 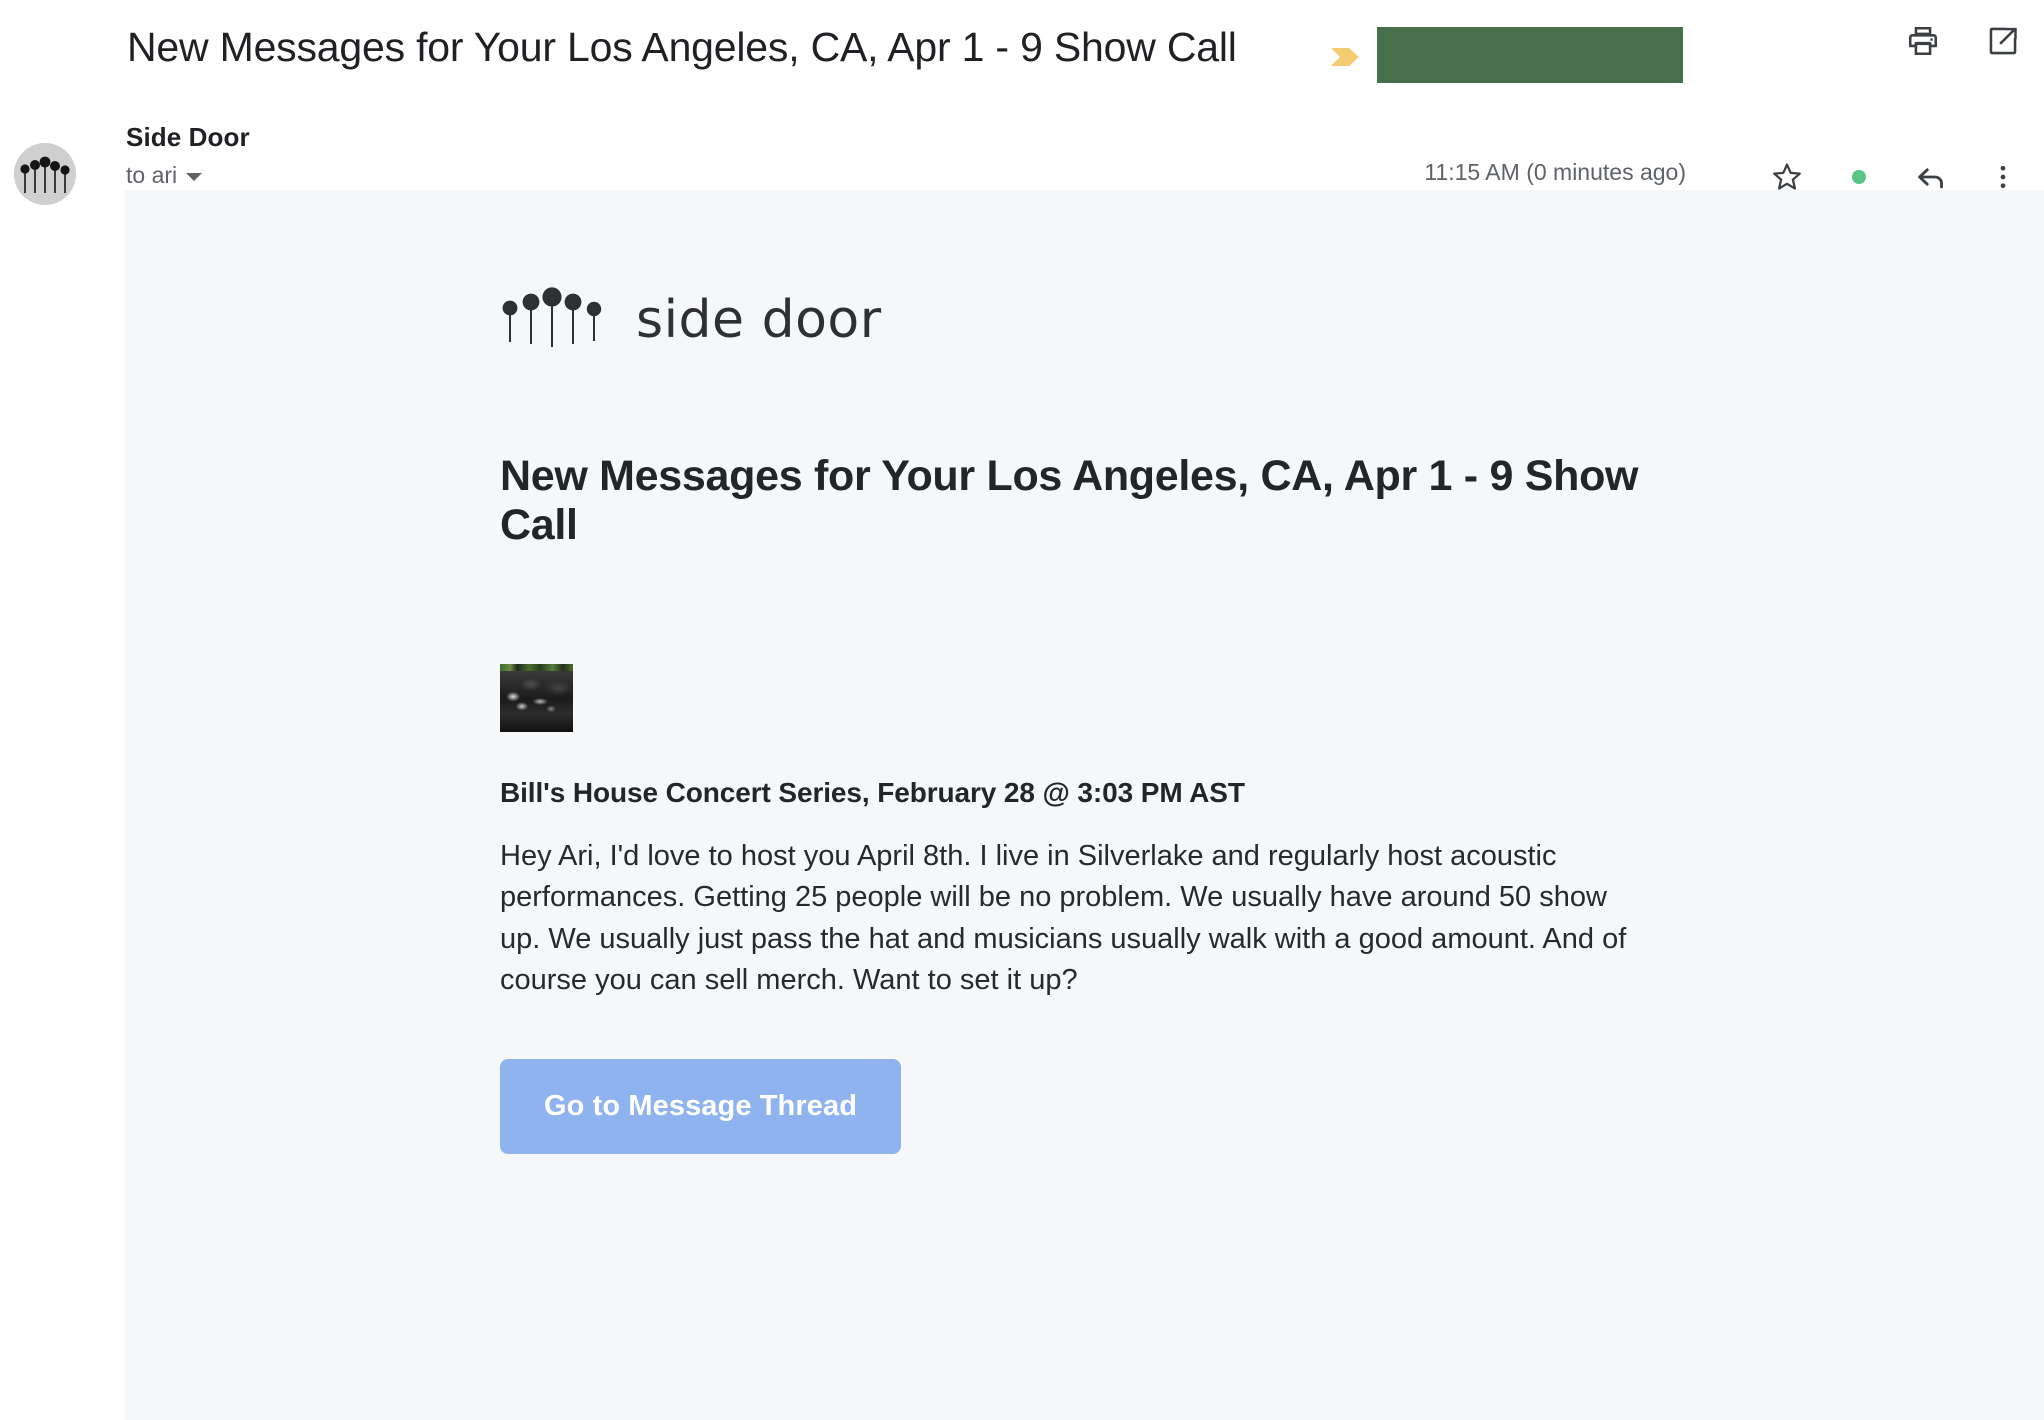 I want to click on side-door-logo: side door, so click(x=1090, y=308).